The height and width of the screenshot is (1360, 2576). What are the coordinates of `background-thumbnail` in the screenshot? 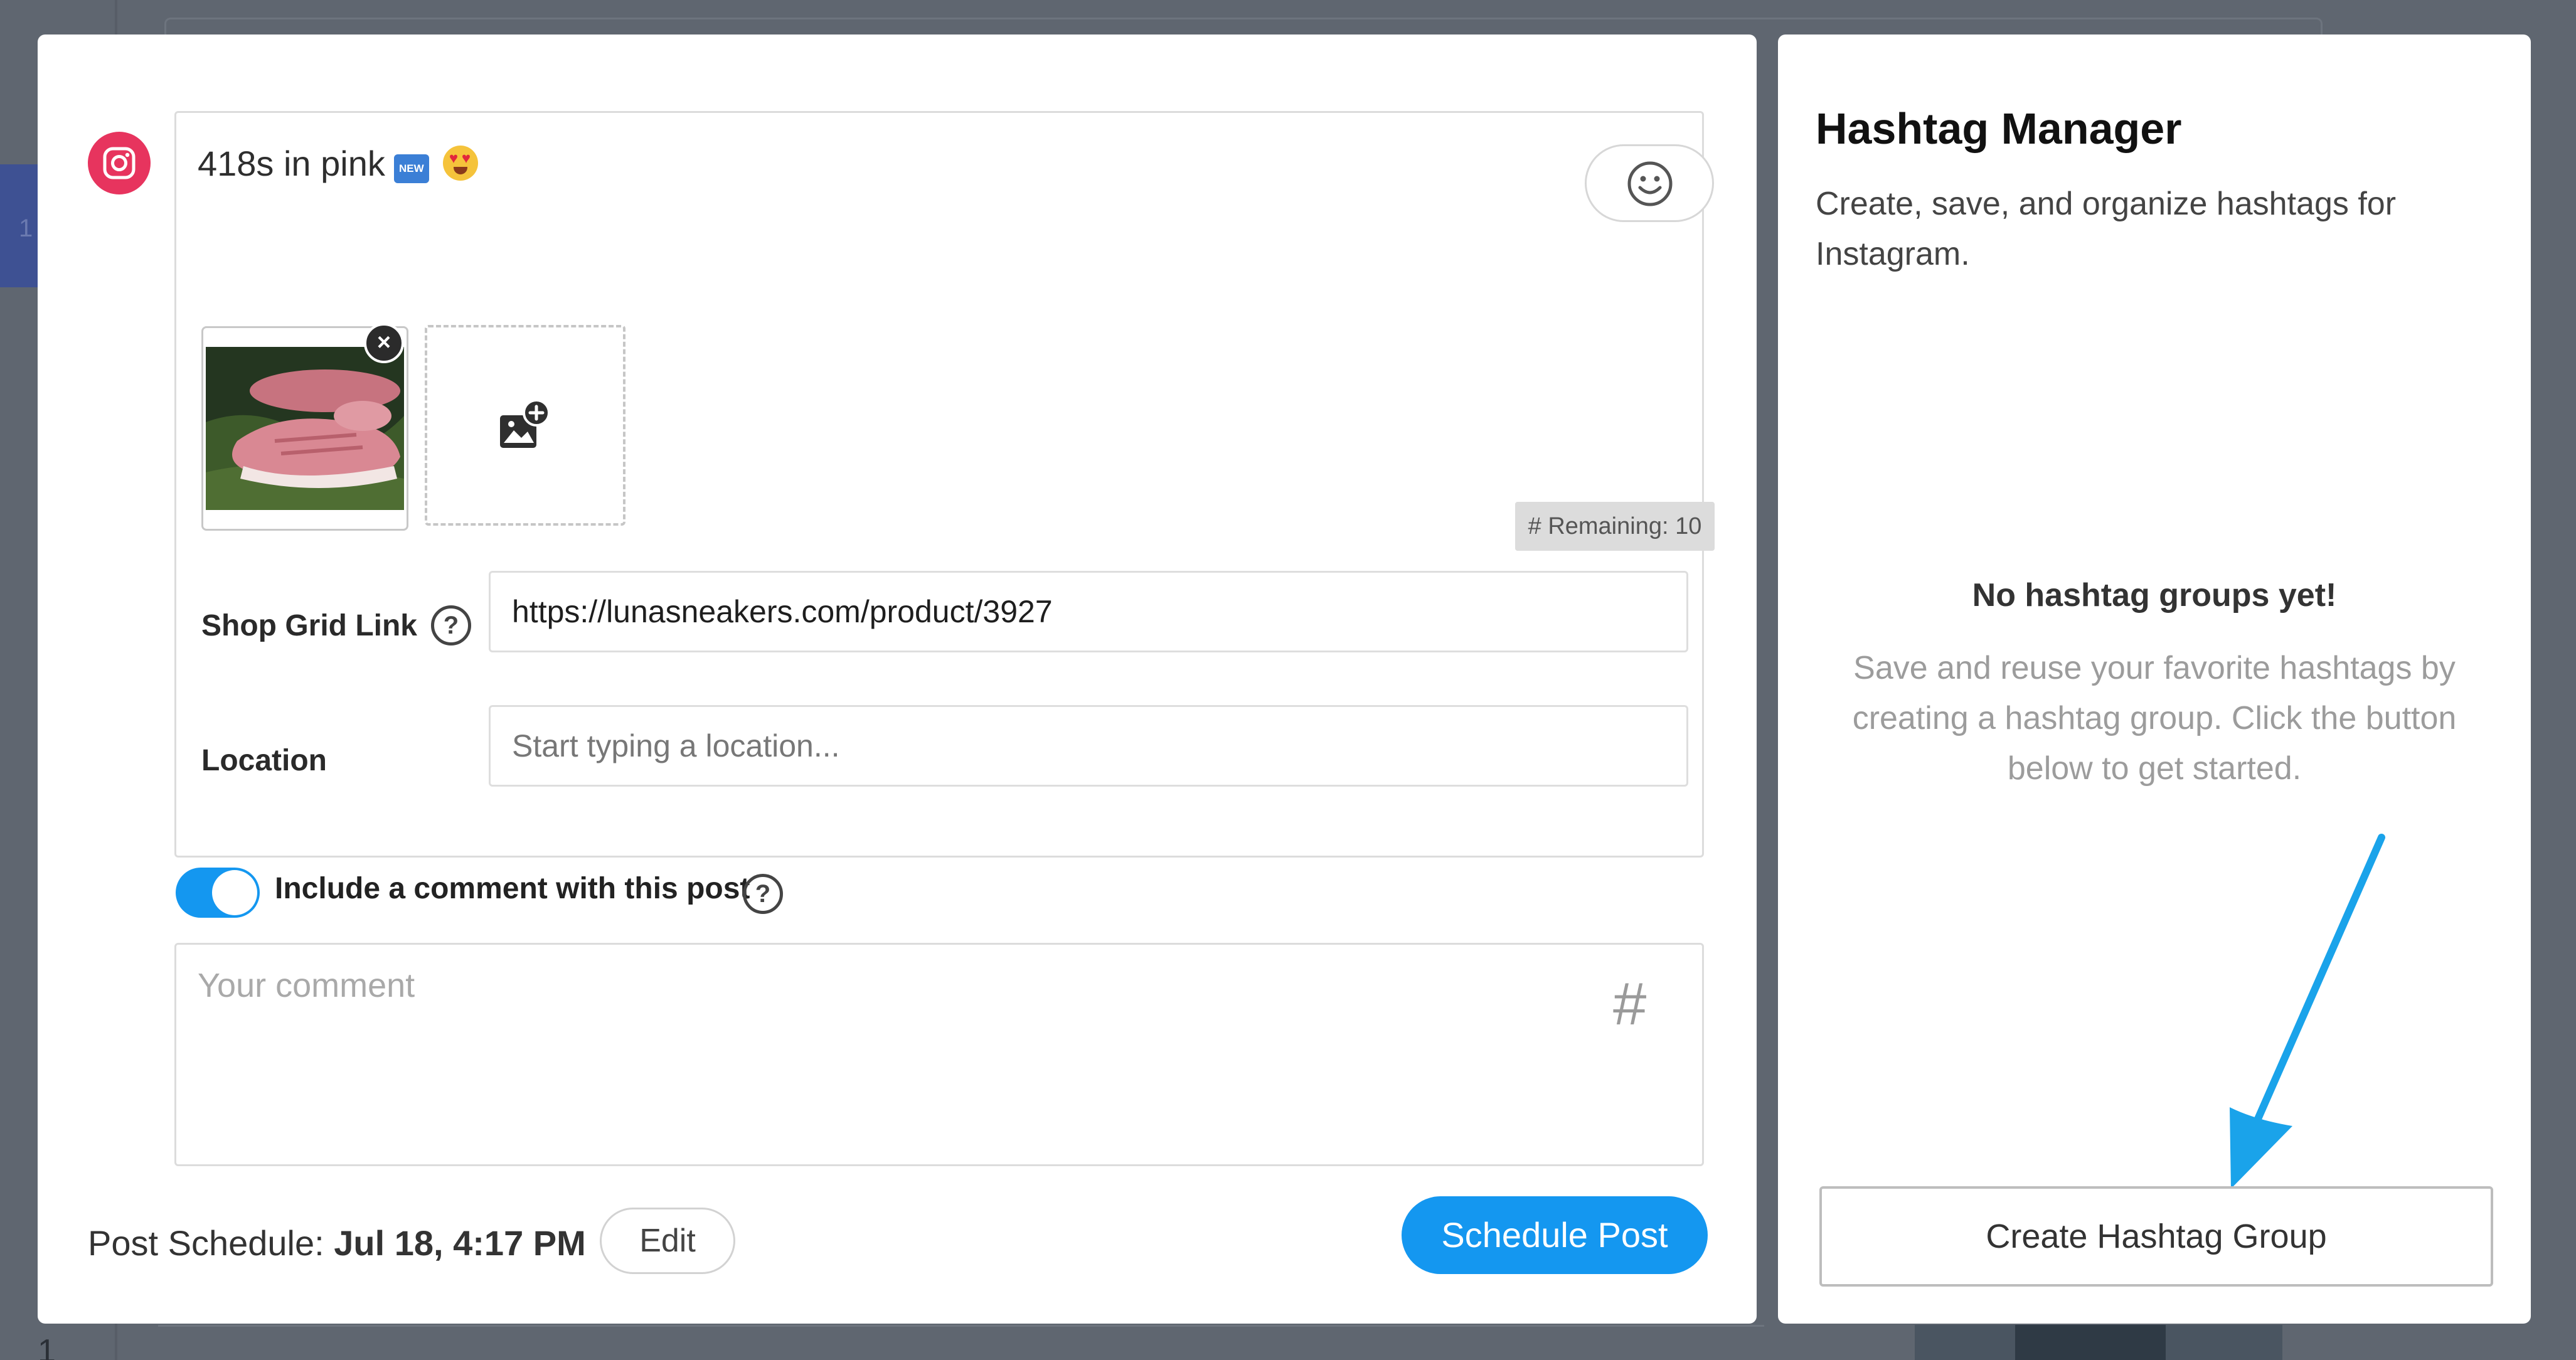 It's located at (2099, 1343).